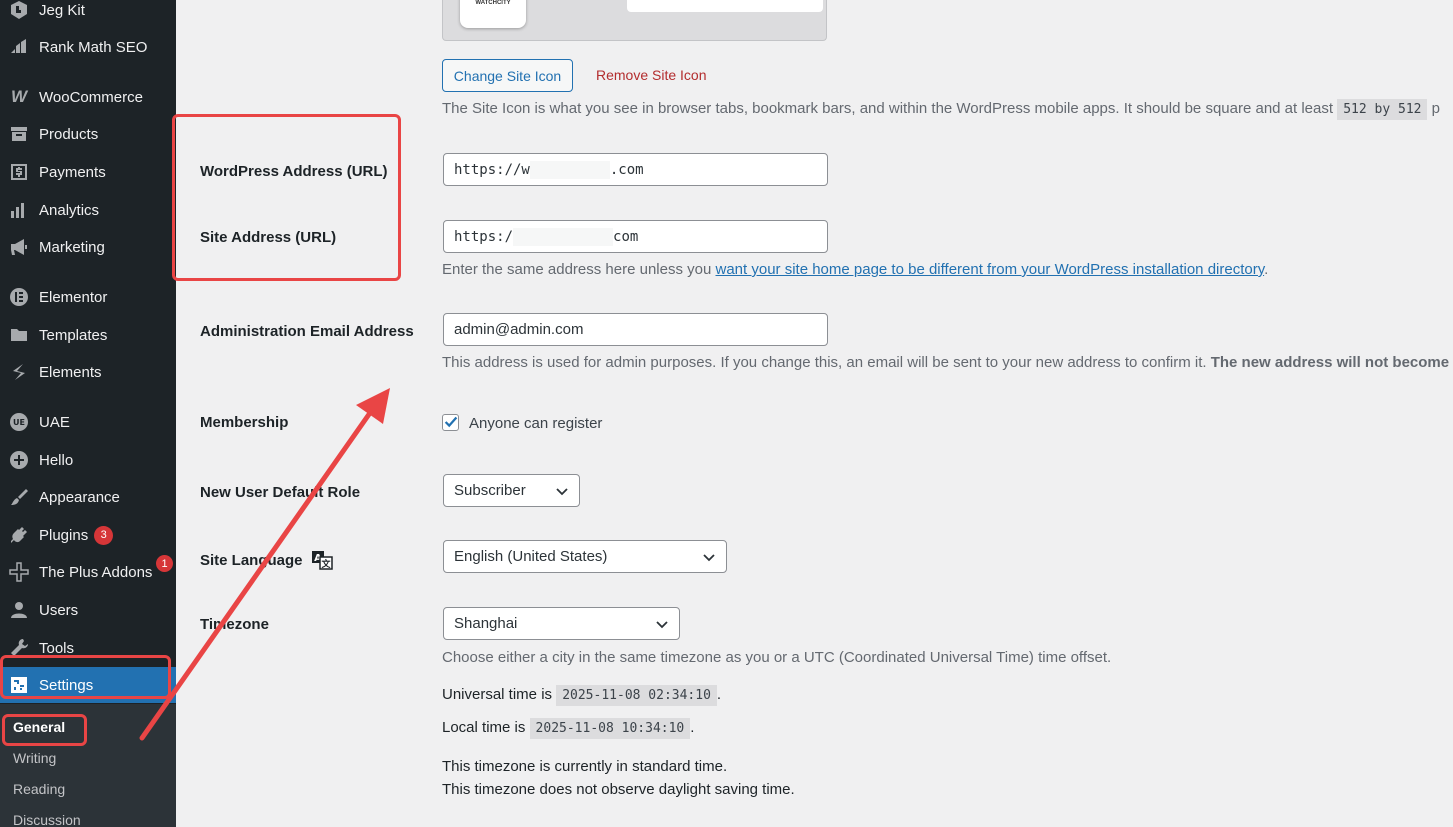 This screenshot has height=827, width=1453. I want to click on sidebar-item-rank-math: Rank Math SEO, so click(88, 47).